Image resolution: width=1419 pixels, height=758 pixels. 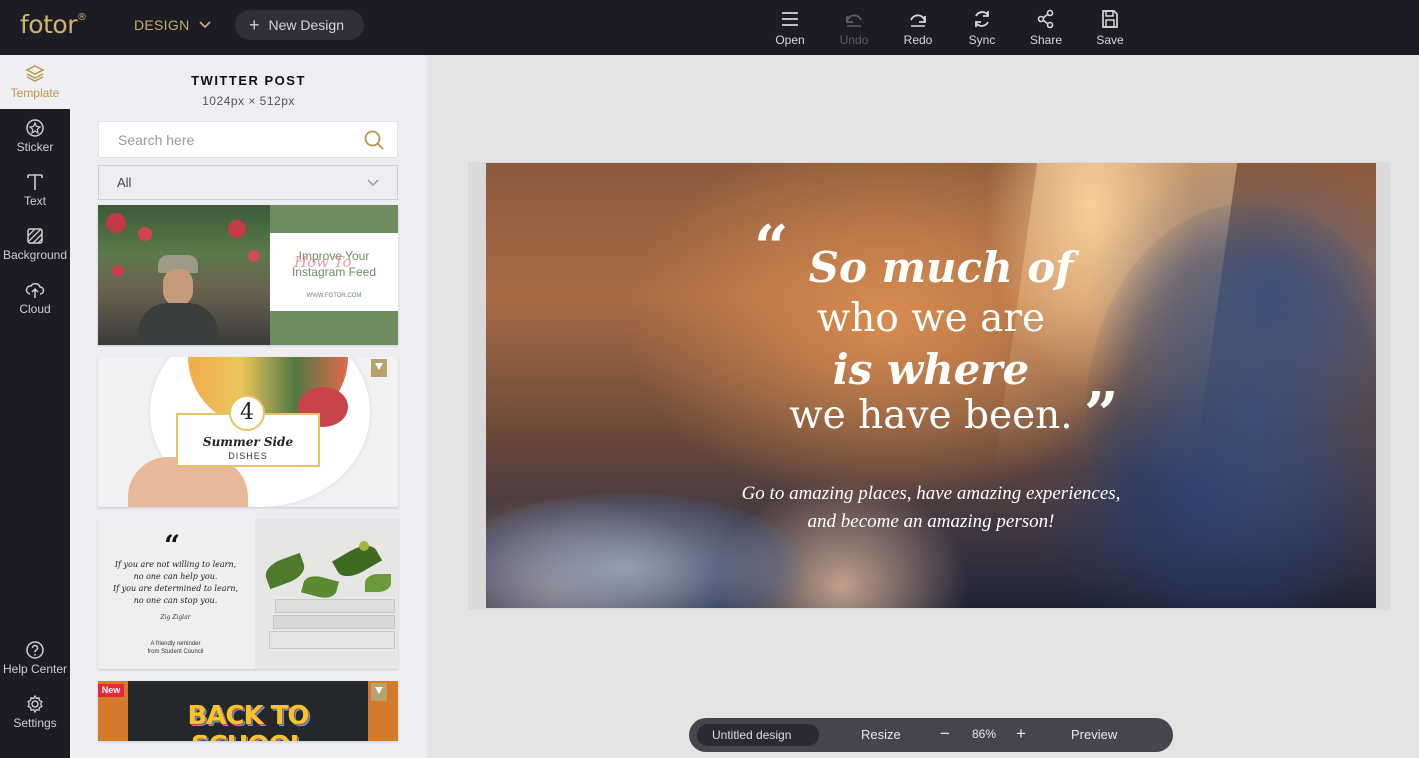 I want to click on sticker-icon, so click(x=35, y=128).